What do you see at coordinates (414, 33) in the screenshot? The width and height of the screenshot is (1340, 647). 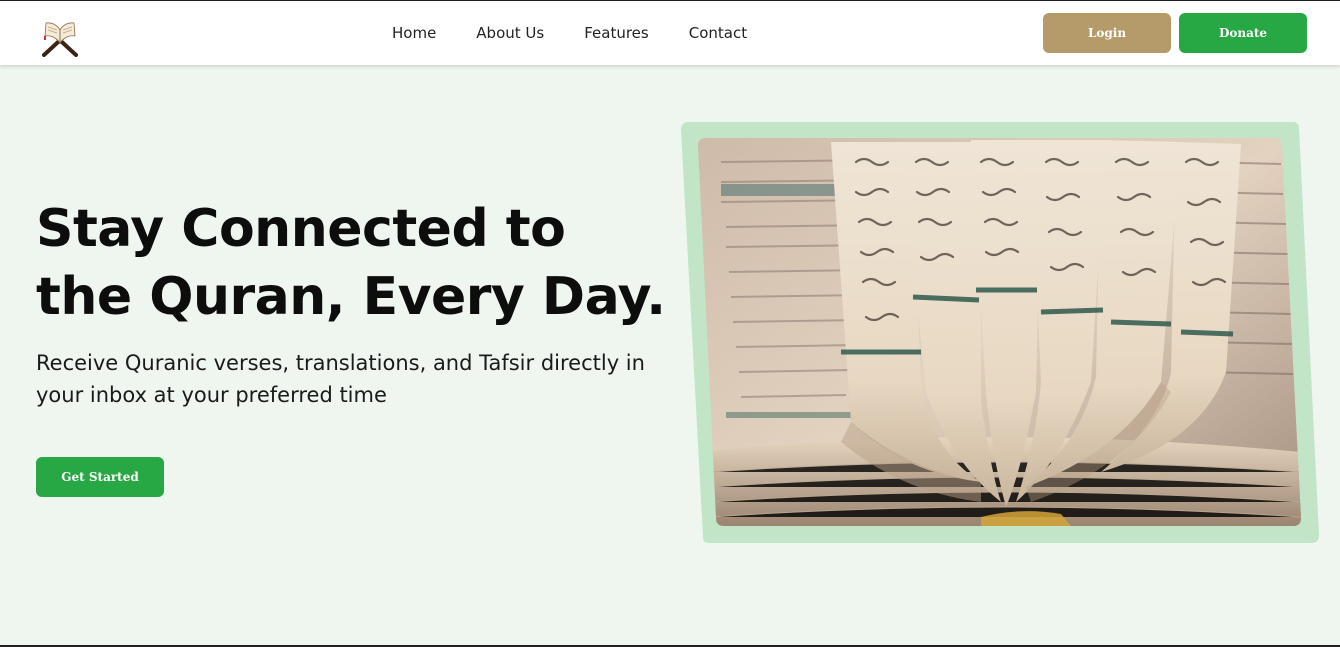 I see `nav-link-home: Home` at bounding box center [414, 33].